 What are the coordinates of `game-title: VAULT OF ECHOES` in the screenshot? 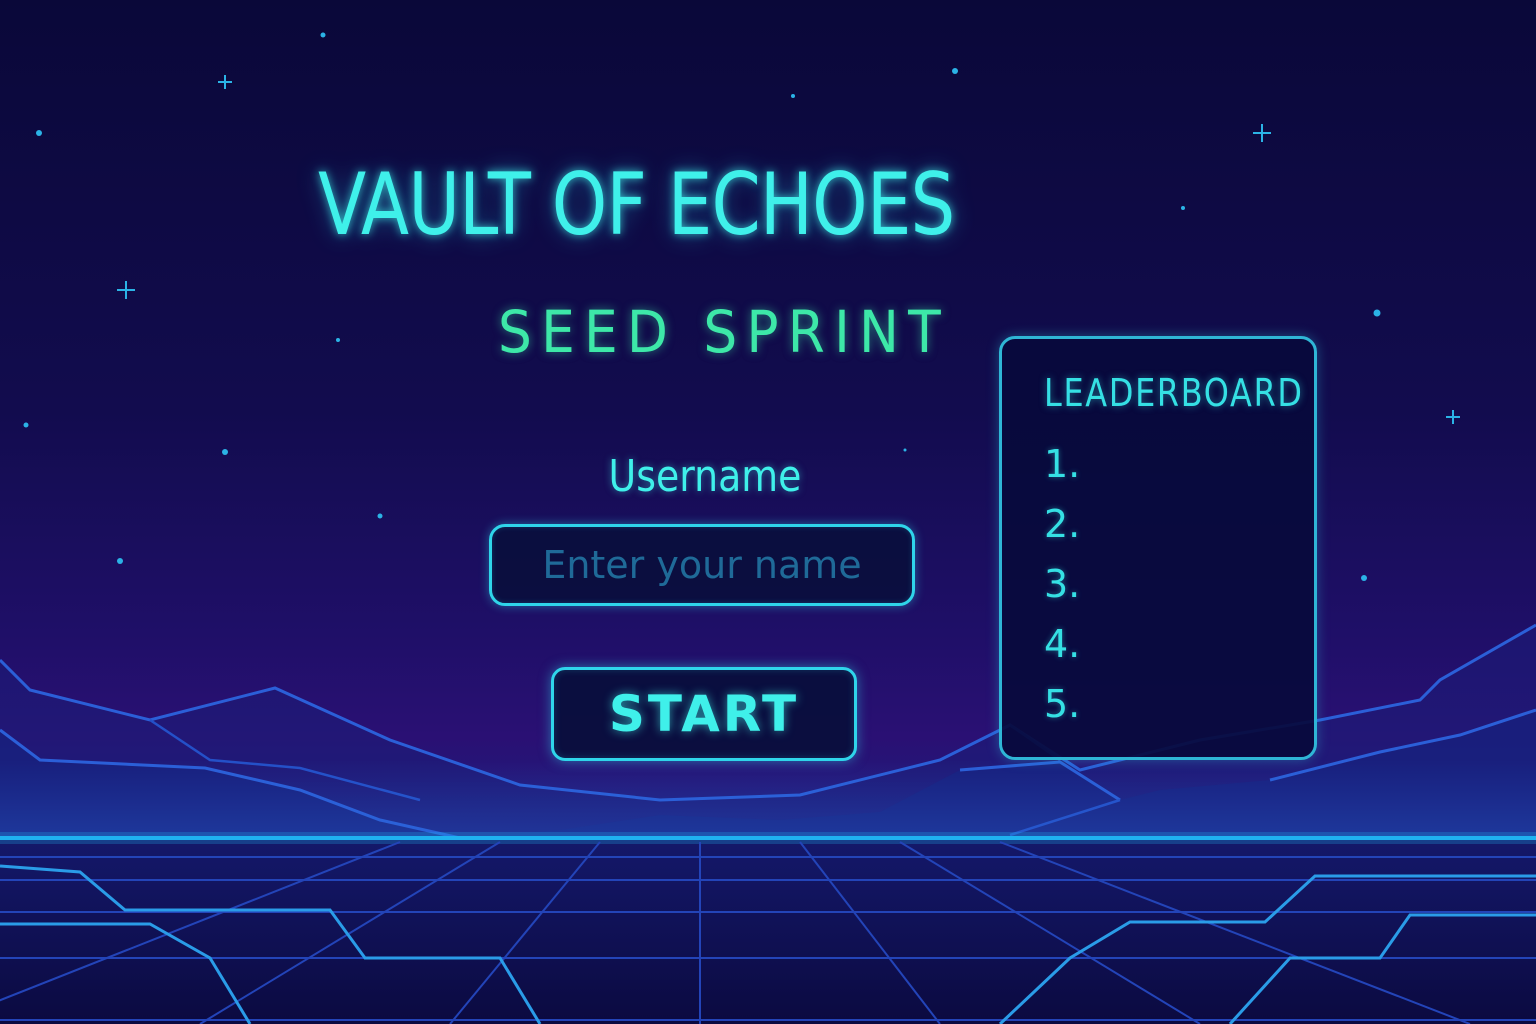 It's located at (636, 205).